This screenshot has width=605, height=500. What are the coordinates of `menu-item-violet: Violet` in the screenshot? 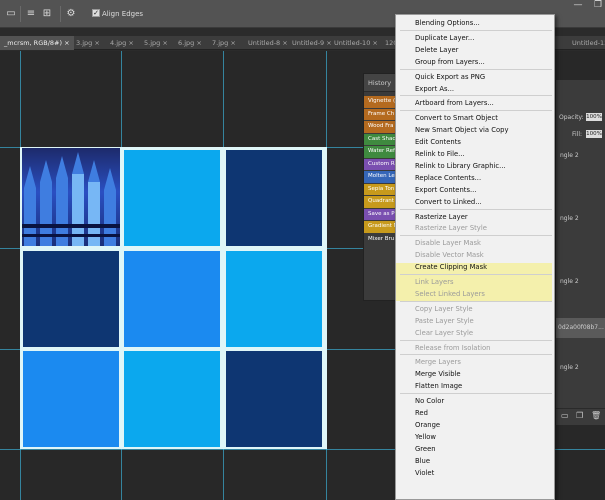 It's located at (475, 473).